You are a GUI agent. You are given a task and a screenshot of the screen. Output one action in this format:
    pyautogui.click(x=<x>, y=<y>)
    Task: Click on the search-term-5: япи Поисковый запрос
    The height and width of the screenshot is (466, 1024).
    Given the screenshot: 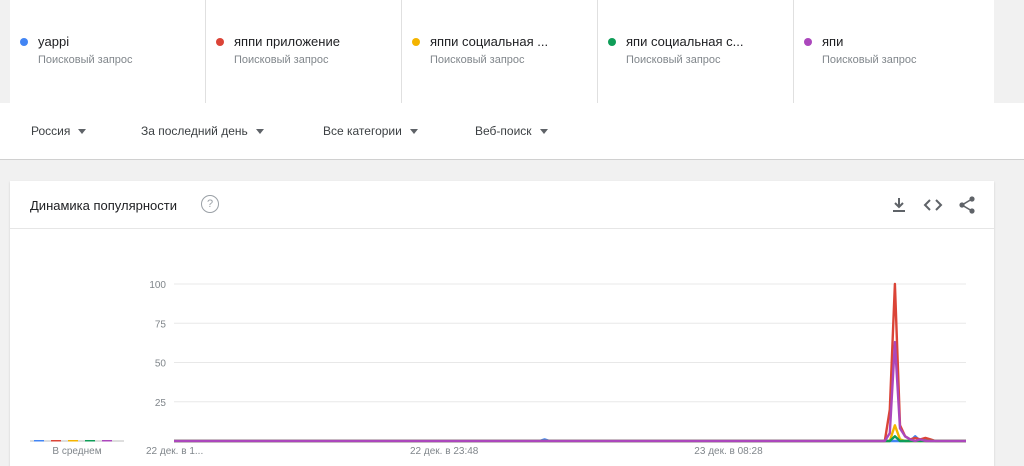 What is the action you would take?
    pyautogui.click(x=892, y=51)
    